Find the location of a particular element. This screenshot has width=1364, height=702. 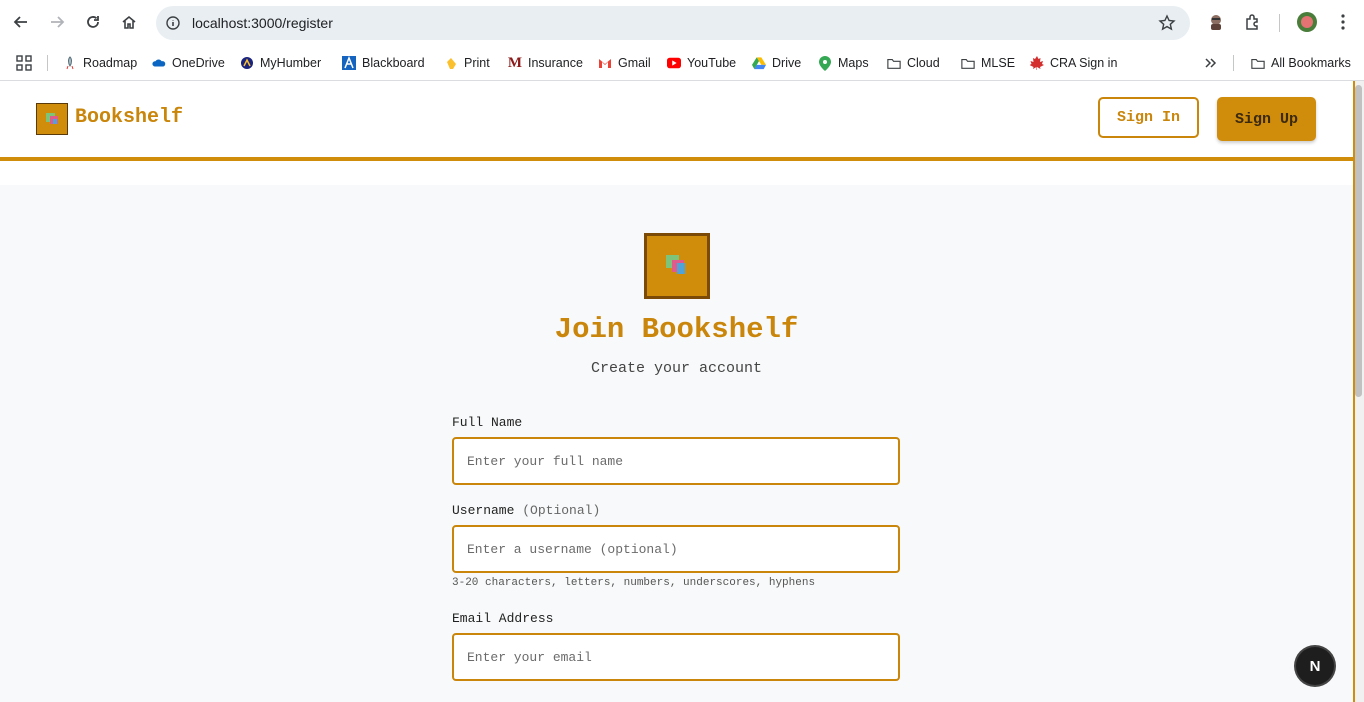

myhumber-icon is located at coordinates (247, 63).